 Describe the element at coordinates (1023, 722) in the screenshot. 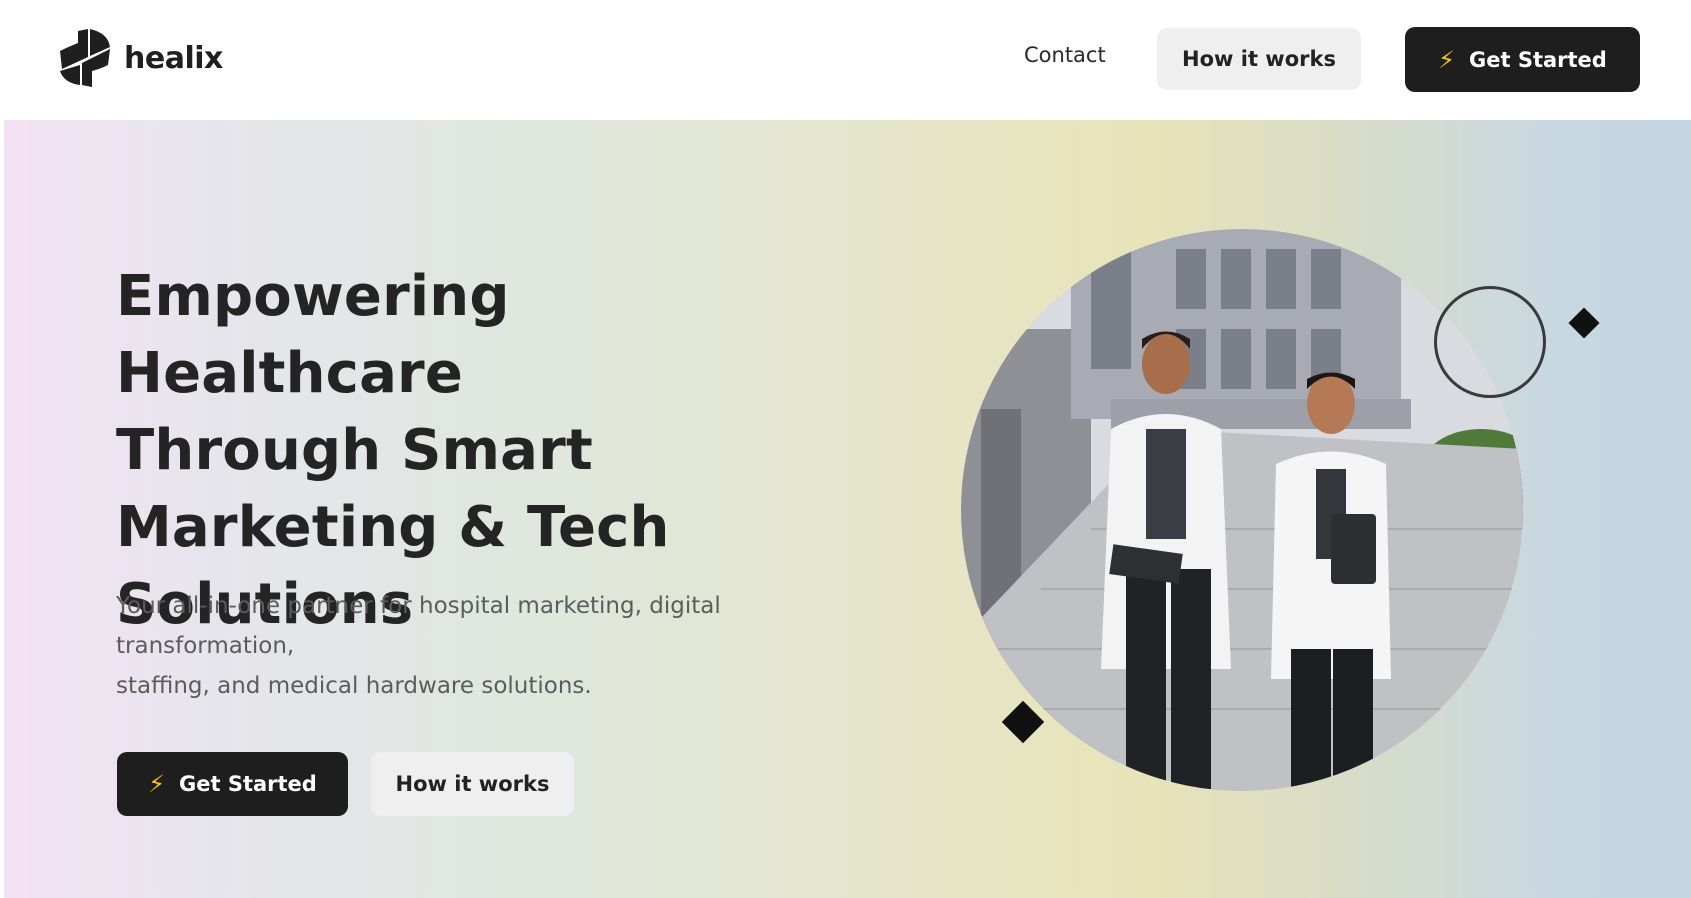

I see `decorative-diamond-bottom` at that location.